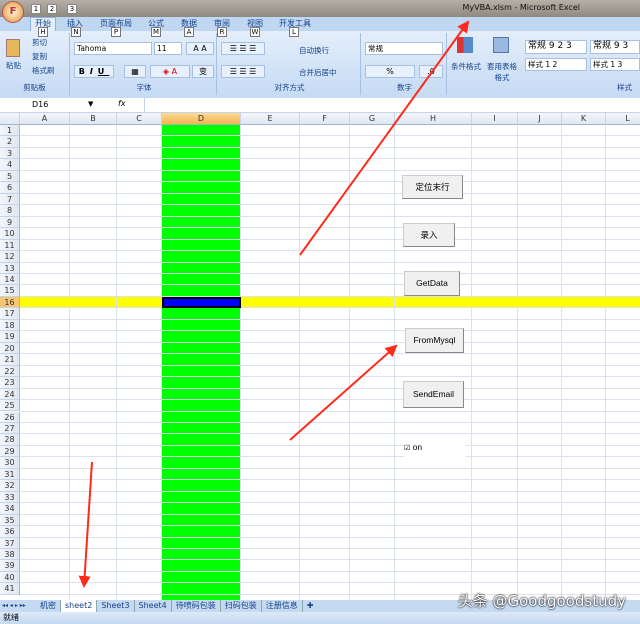 This screenshot has height=624, width=640. What do you see at coordinates (13, 12) in the screenshot?
I see `office-button: F` at bounding box center [13, 12].